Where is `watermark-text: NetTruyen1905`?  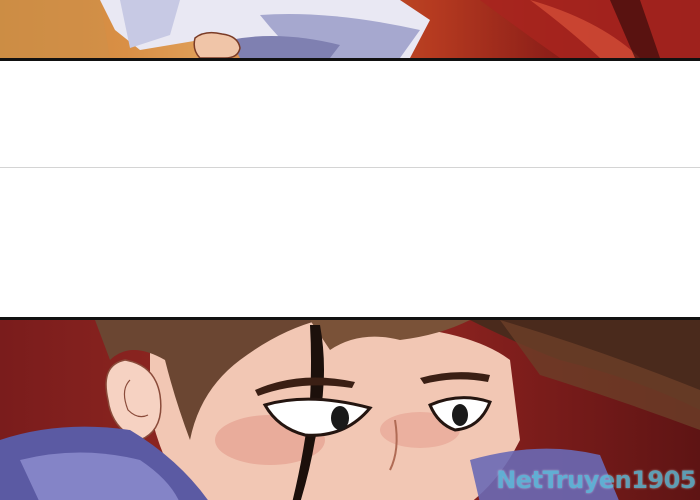 watermark-text: NetTruyen1905 is located at coordinates (596, 480).